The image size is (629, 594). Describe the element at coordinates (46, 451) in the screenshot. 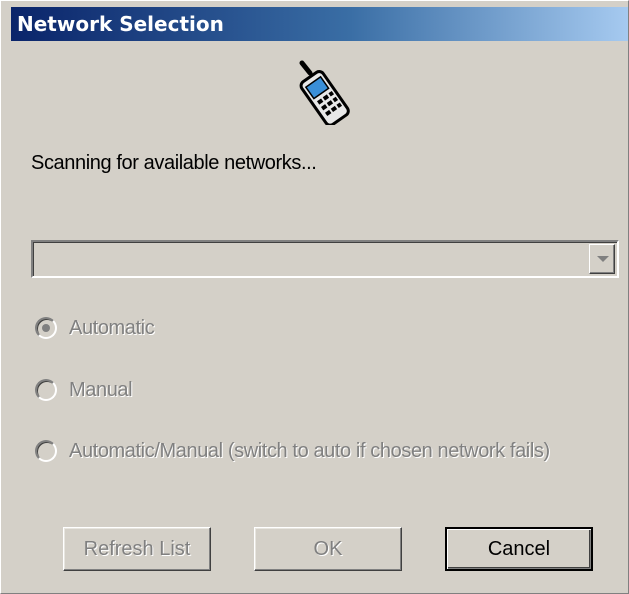

I see `radio-automatic-manual-button` at that location.